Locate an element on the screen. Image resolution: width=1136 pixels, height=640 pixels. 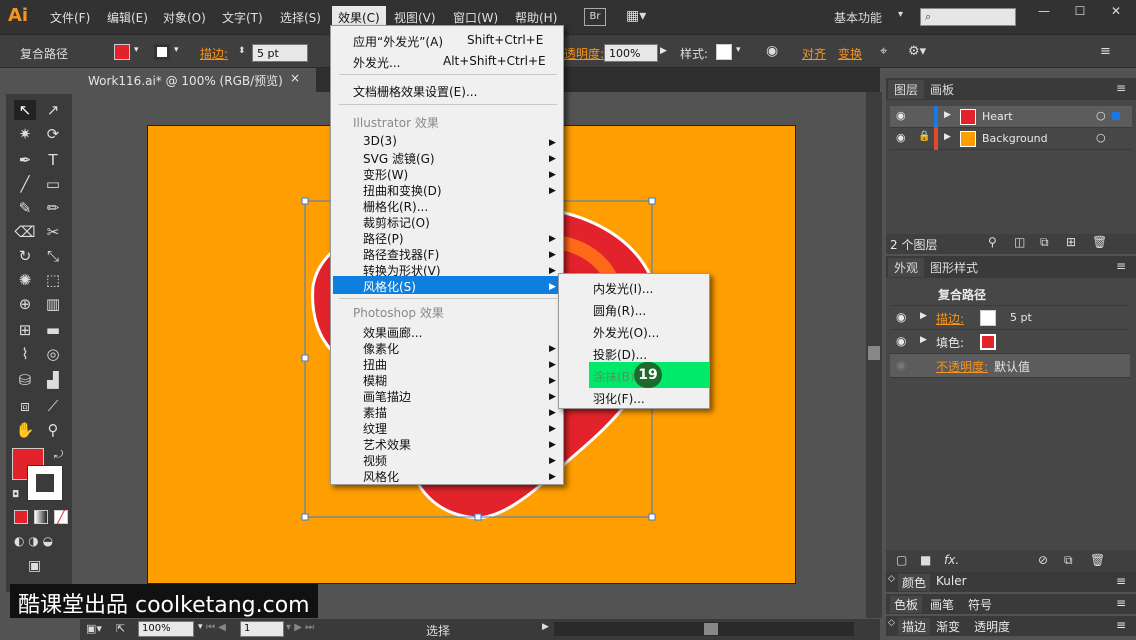
pen-tool-icon: ✒ is located at coordinates (25, 160).